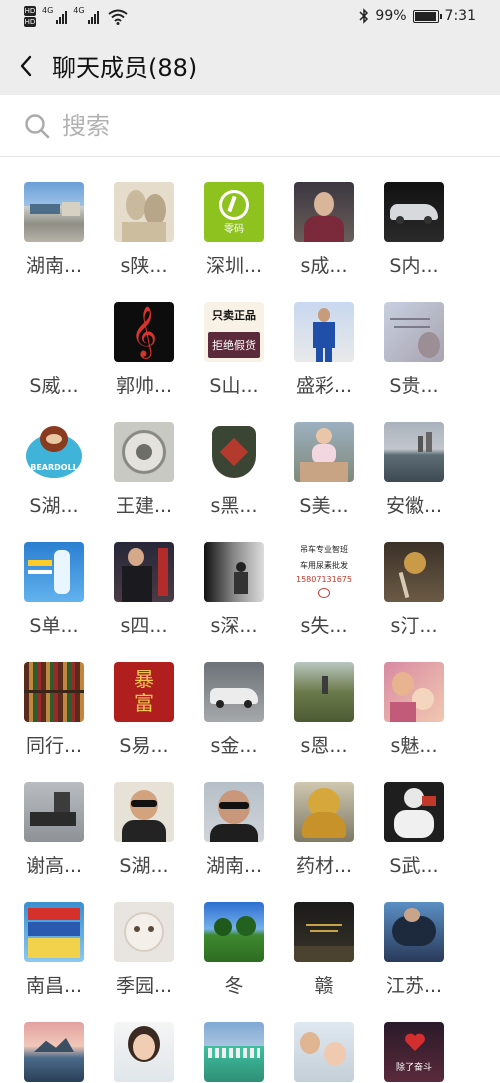 The width and height of the screenshot is (500, 1083). Describe the element at coordinates (30, 11) in the screenshot. I see `sim-badge: HD` at that location.